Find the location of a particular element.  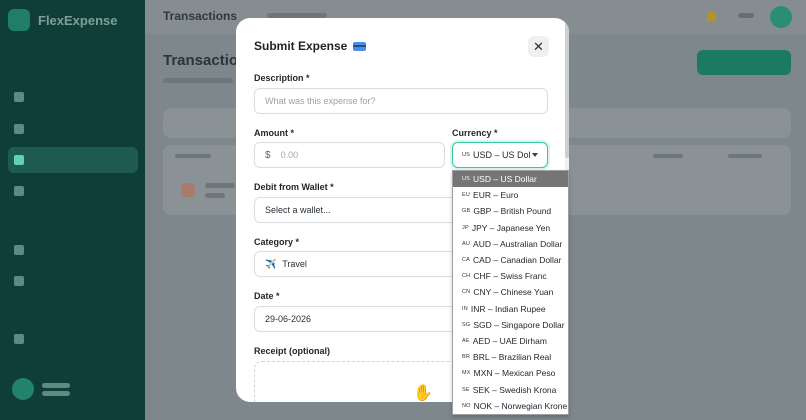

currency-option: CA CAD – Canadian Dollar is located at coordinates (510, 260).